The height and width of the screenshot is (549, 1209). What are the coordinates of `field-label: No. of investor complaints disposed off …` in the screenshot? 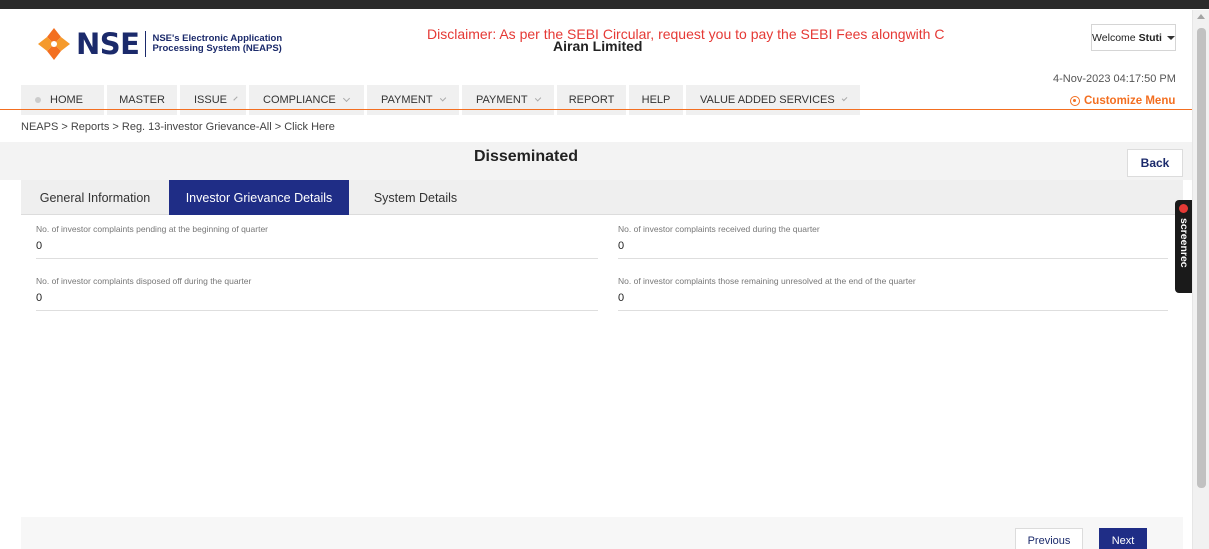 It's located at (144, 281).